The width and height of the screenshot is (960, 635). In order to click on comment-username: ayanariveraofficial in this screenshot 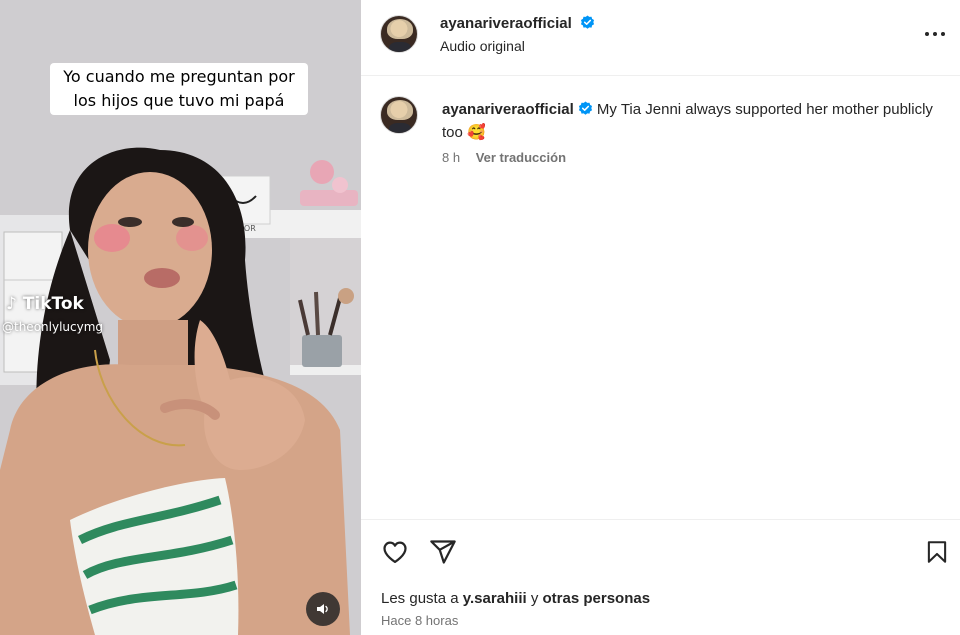, I will do `click(508, 109)`.